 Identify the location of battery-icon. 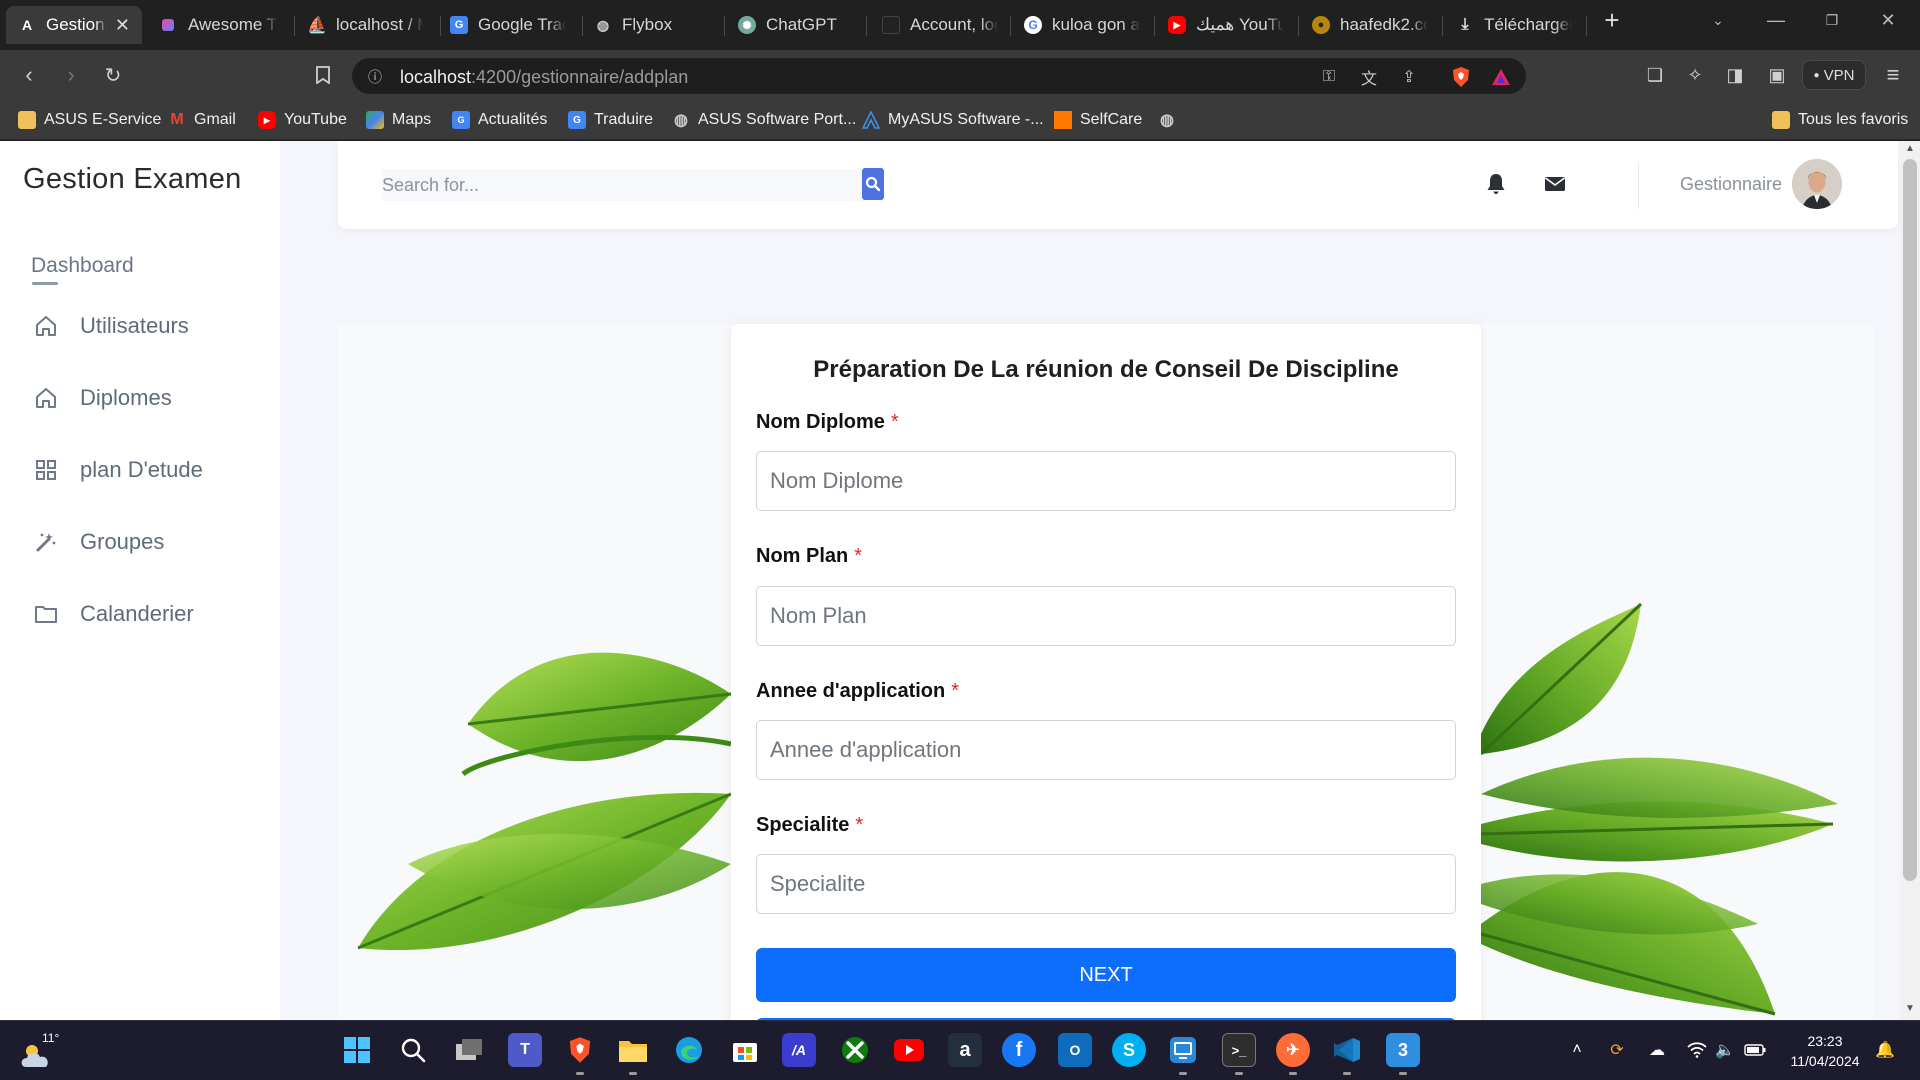
(1755, 1050).